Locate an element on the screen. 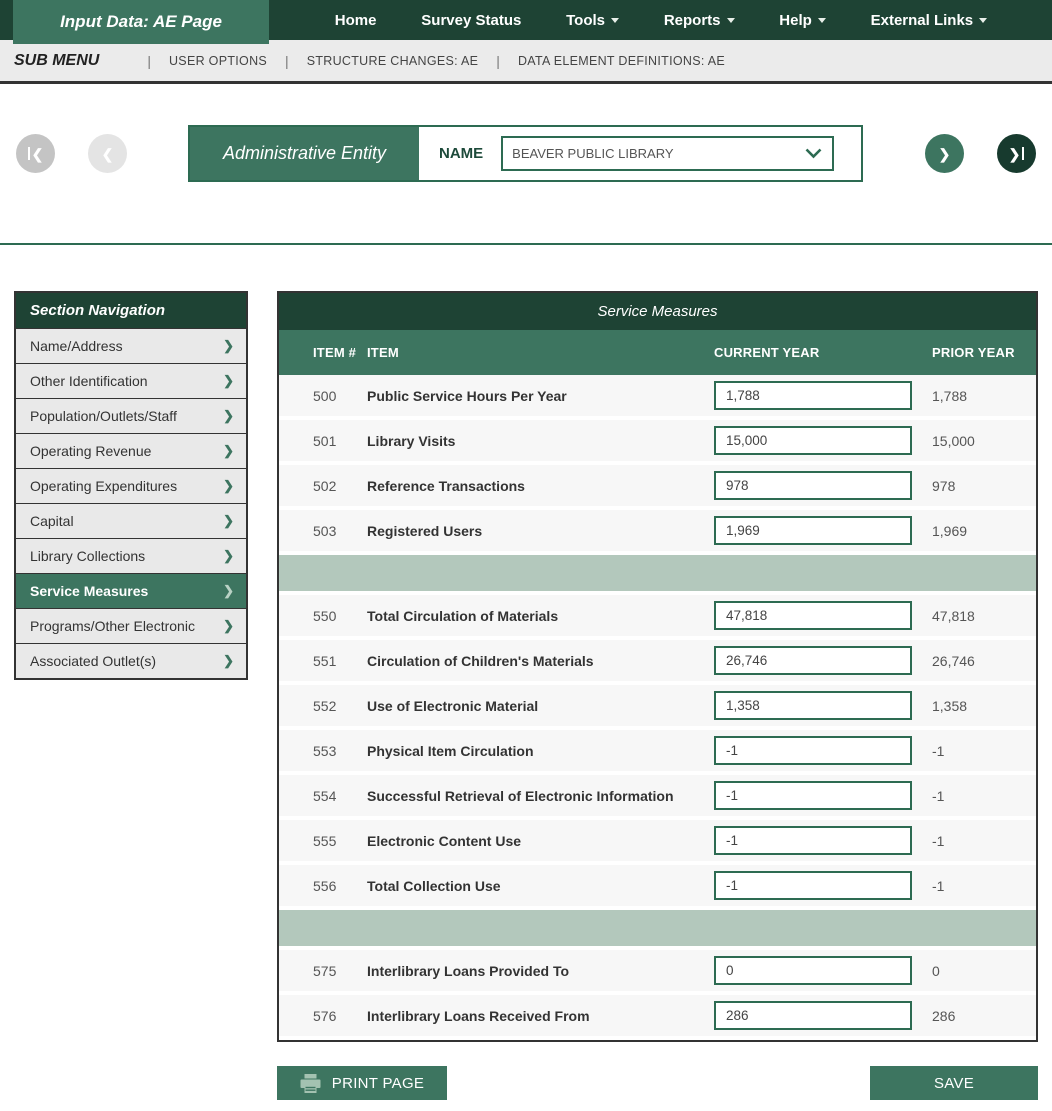  print-page-label: PRINT PAGE is located at coordinates (378, 1083).